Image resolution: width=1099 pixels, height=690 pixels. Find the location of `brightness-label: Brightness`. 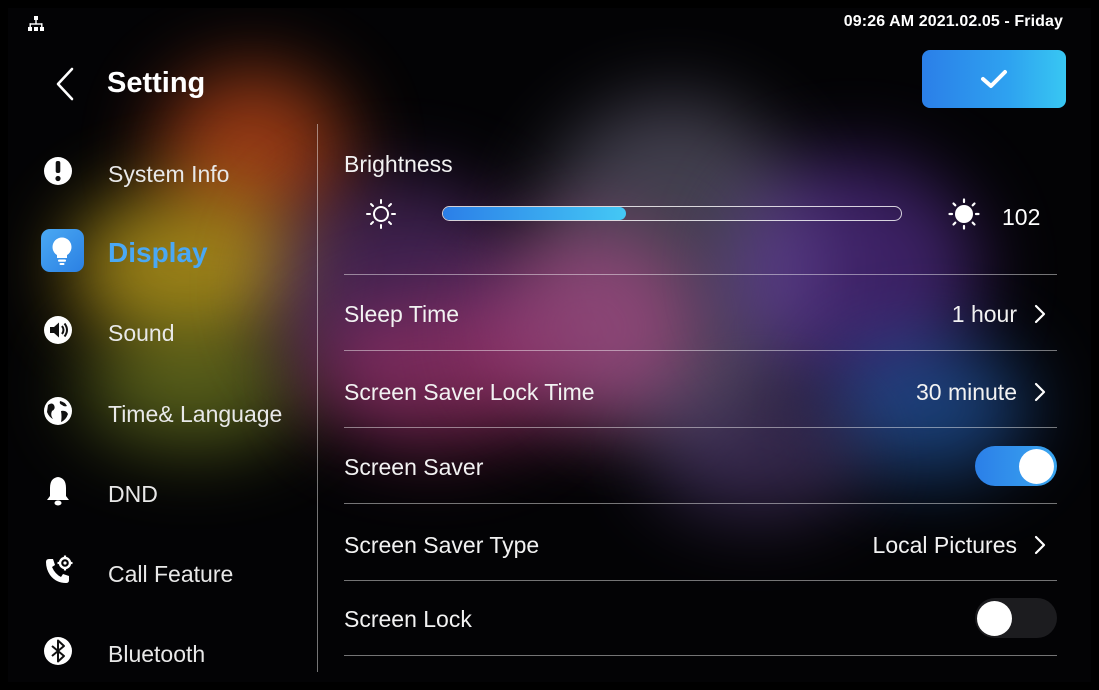

brightness-label: Brightness is located at coordinates (398, 164).